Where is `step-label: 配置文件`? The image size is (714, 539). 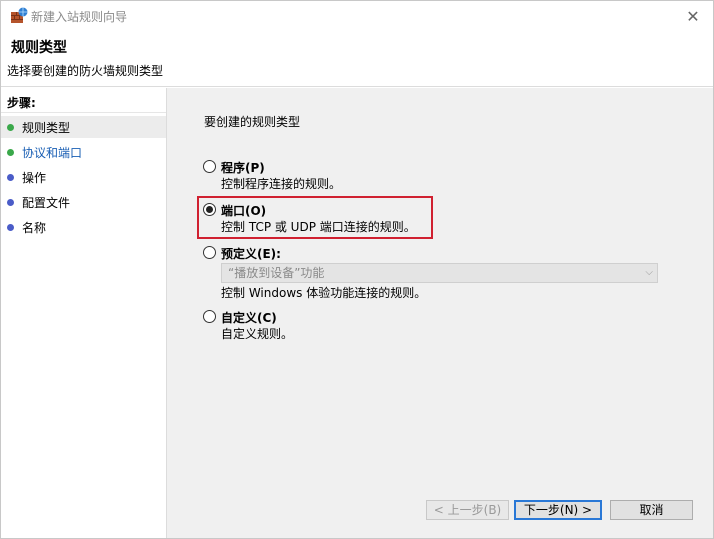
step-label: 配置文件 is located at coordinates (46, 202).